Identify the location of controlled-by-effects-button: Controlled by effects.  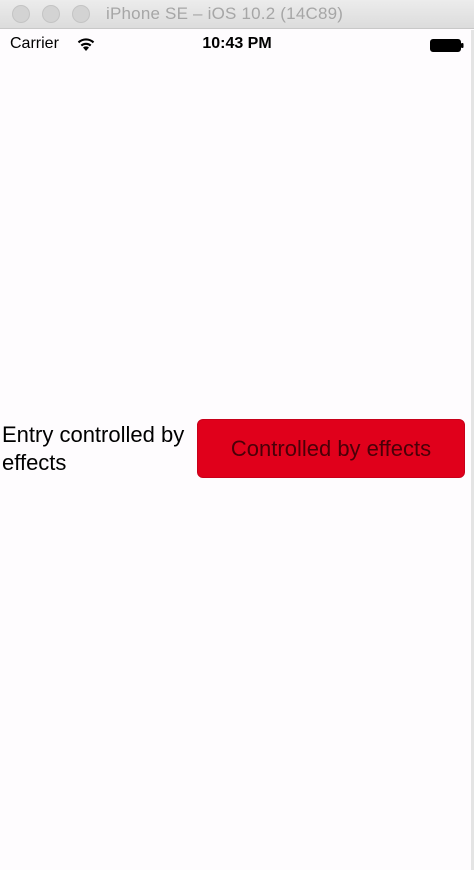
(331, 448).